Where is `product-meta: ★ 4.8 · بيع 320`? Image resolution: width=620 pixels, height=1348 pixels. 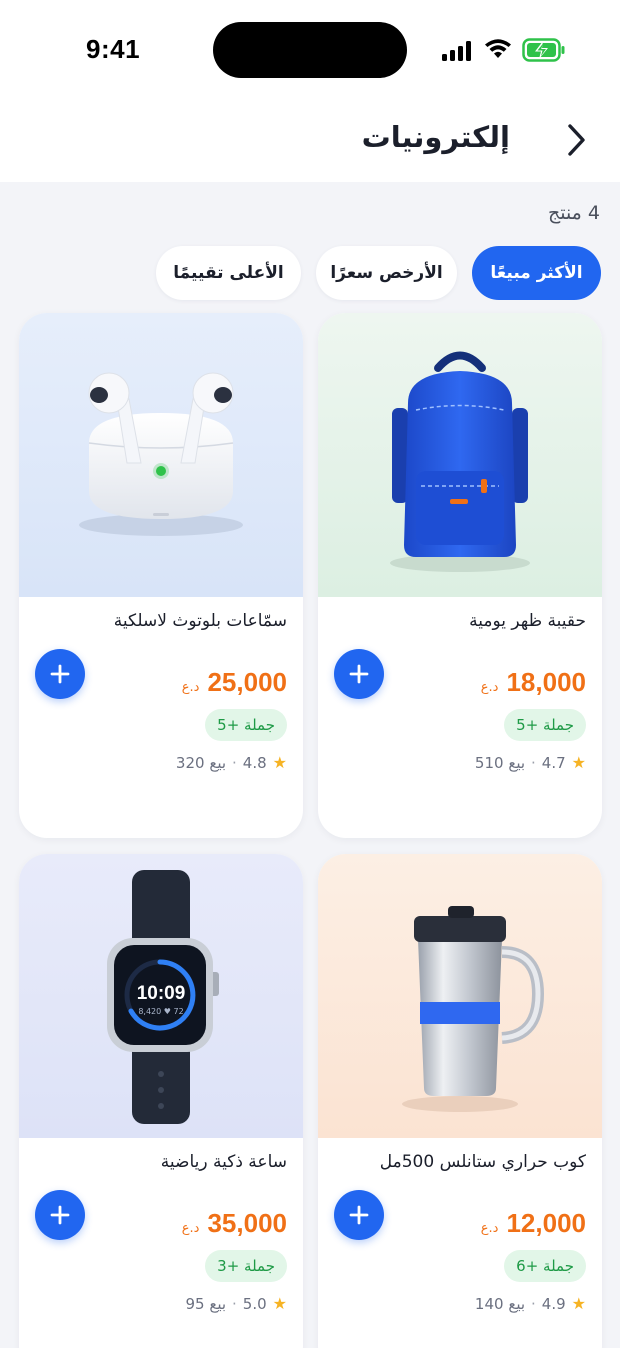
product-meta: ★ 4.8 · بيع 320 is located at coordinates (231, 762).